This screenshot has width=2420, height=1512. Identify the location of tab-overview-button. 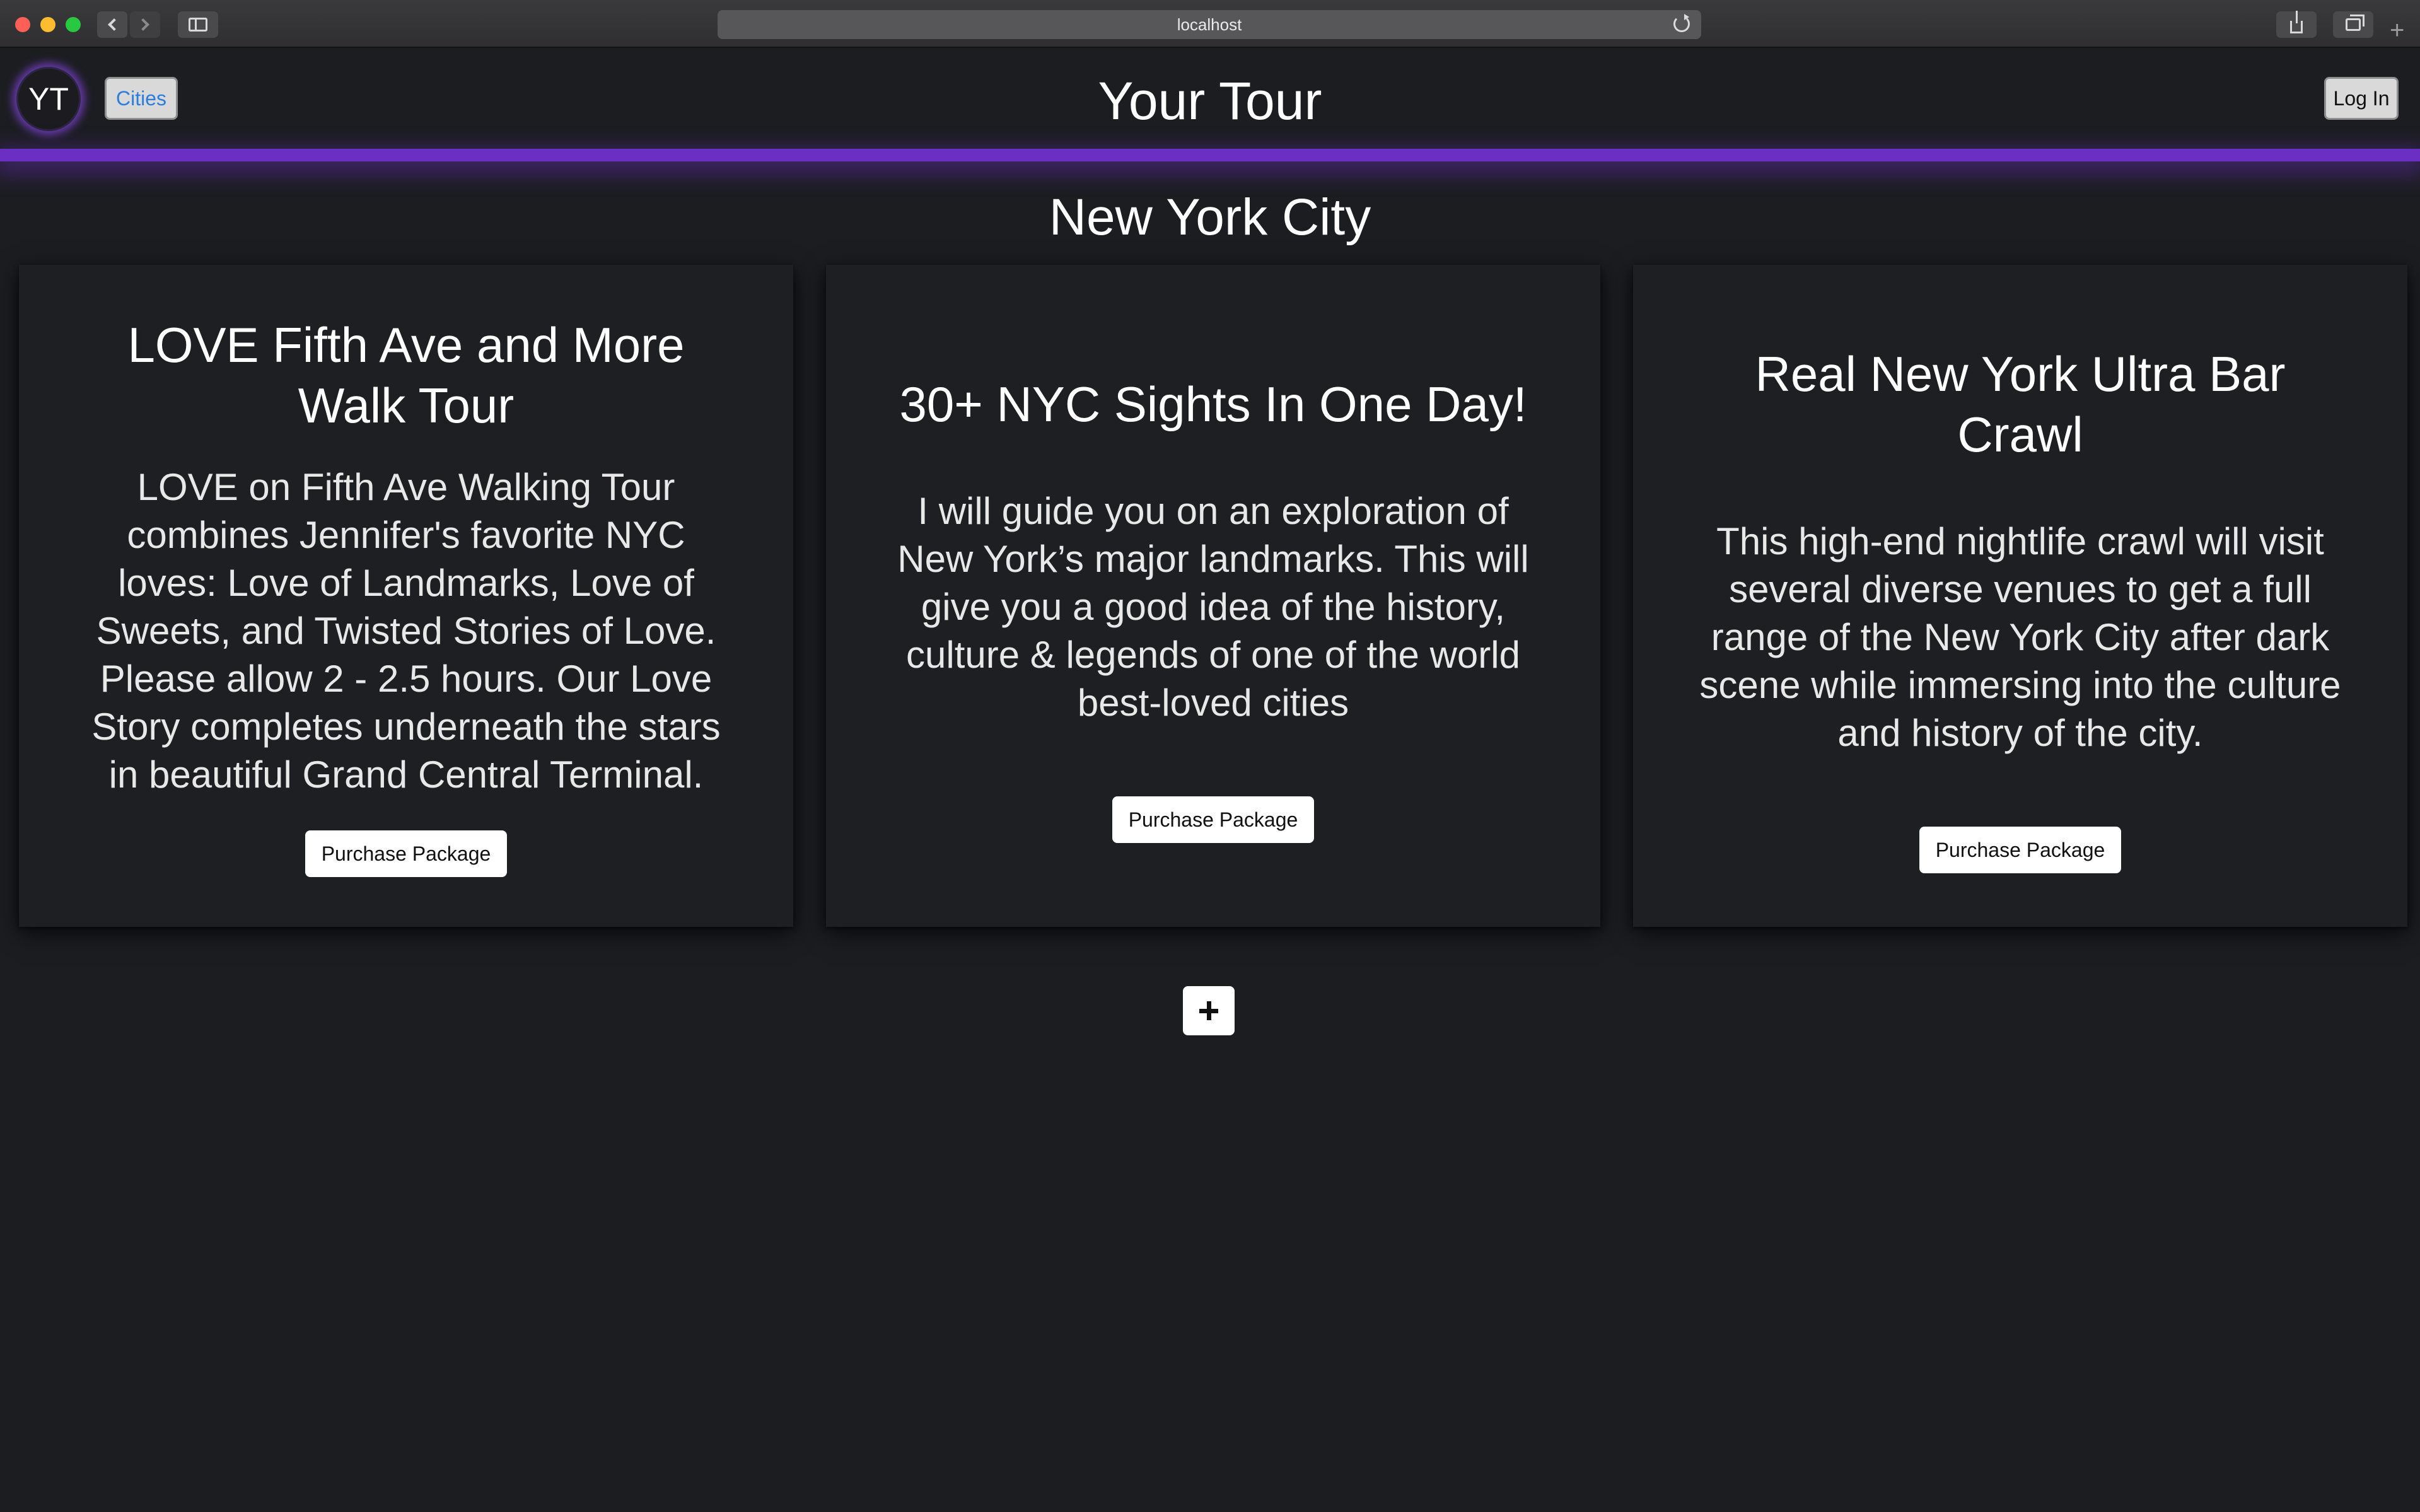
(2353, 25).